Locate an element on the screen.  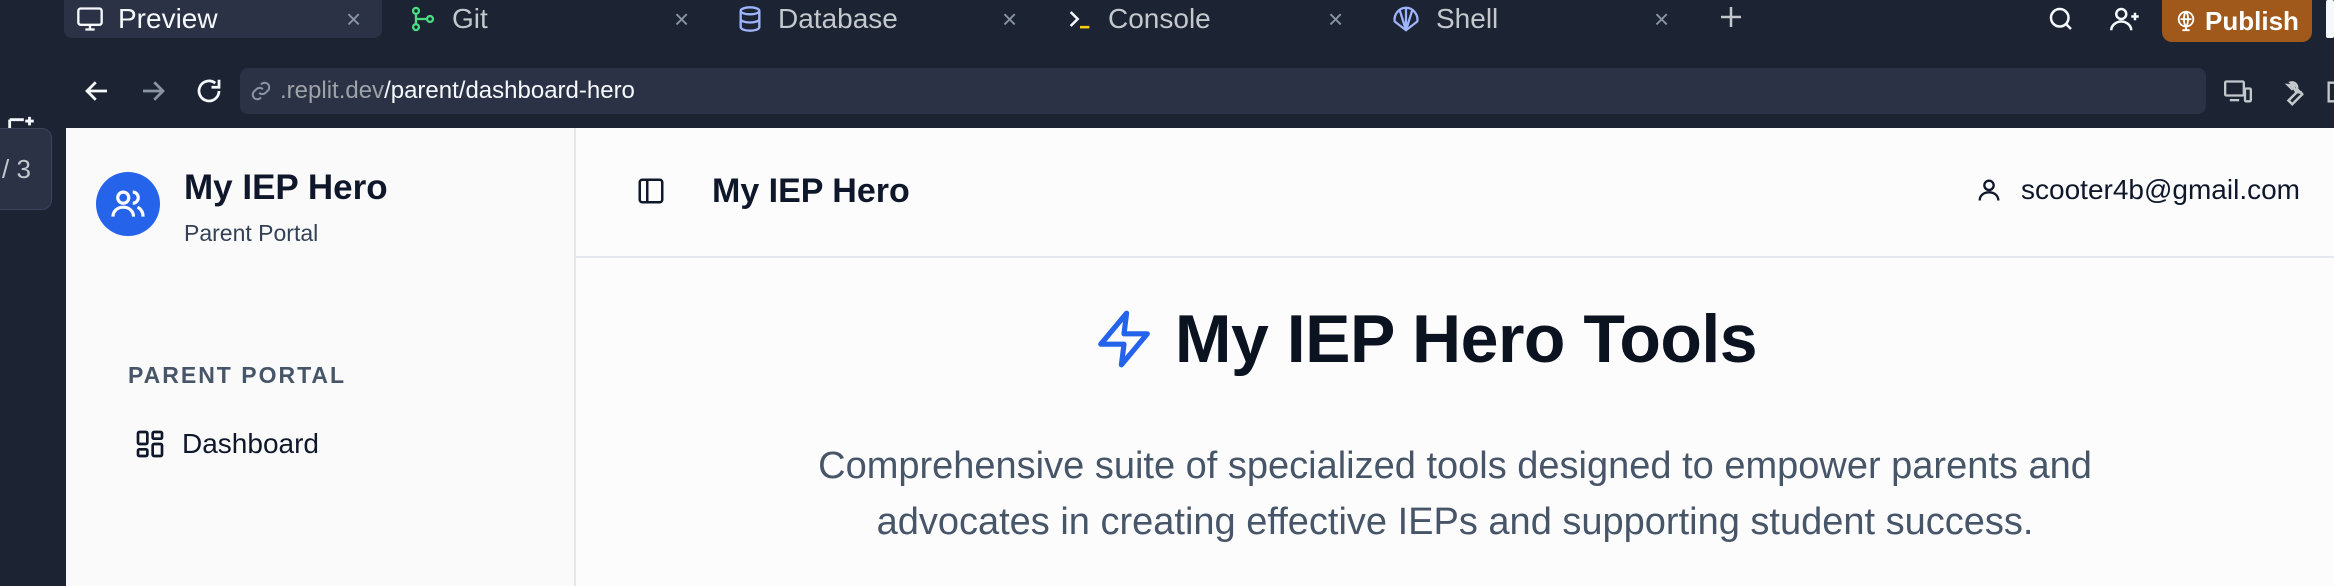
users-logo-icon is located at coordinates (128, 204).